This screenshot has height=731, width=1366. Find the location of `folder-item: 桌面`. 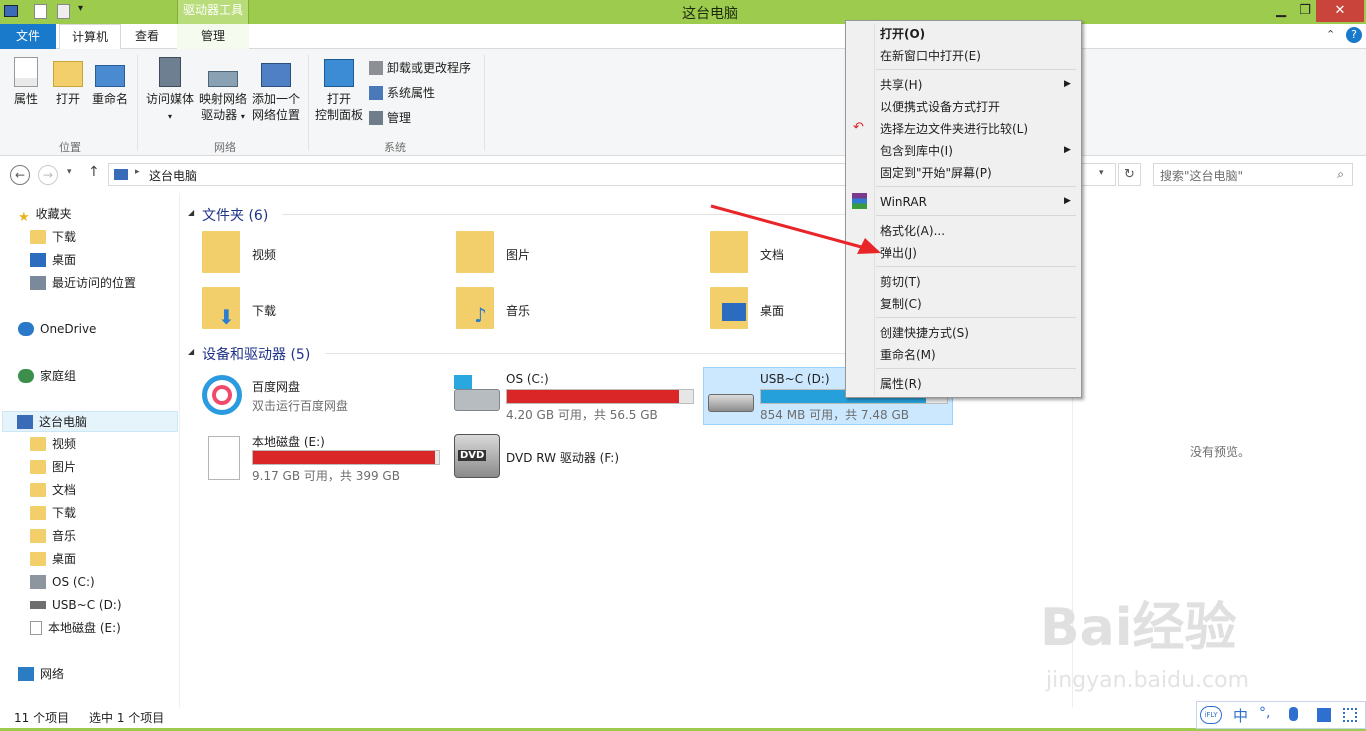

folder-item: 桌面 is located at coordinates (773, 309).